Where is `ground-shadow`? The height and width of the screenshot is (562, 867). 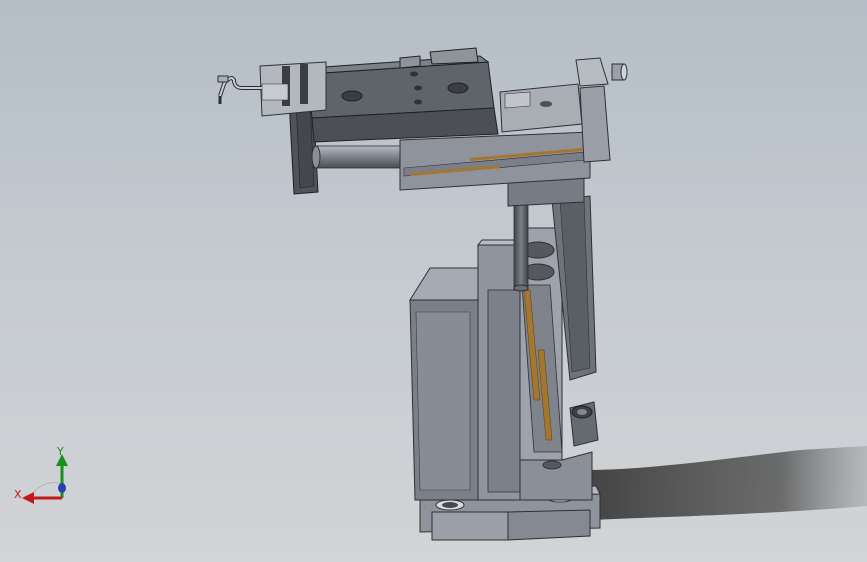
ground-shadow is located at coordinates (726, 483).